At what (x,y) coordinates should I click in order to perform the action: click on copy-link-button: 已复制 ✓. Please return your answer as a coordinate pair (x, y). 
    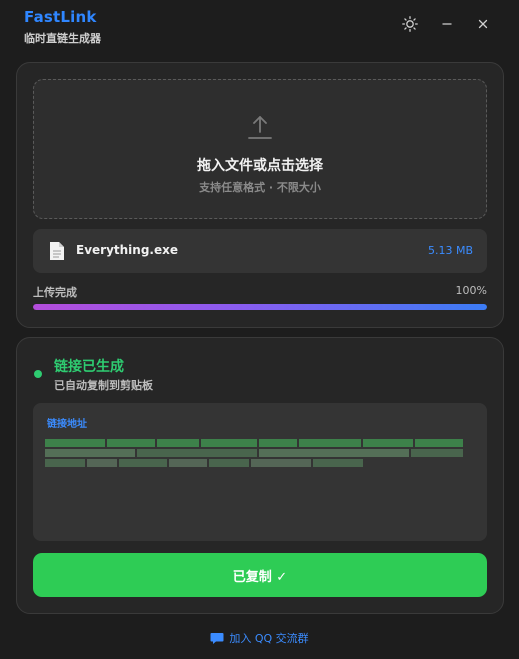
    Looking at the image, I should click on (260, 575).